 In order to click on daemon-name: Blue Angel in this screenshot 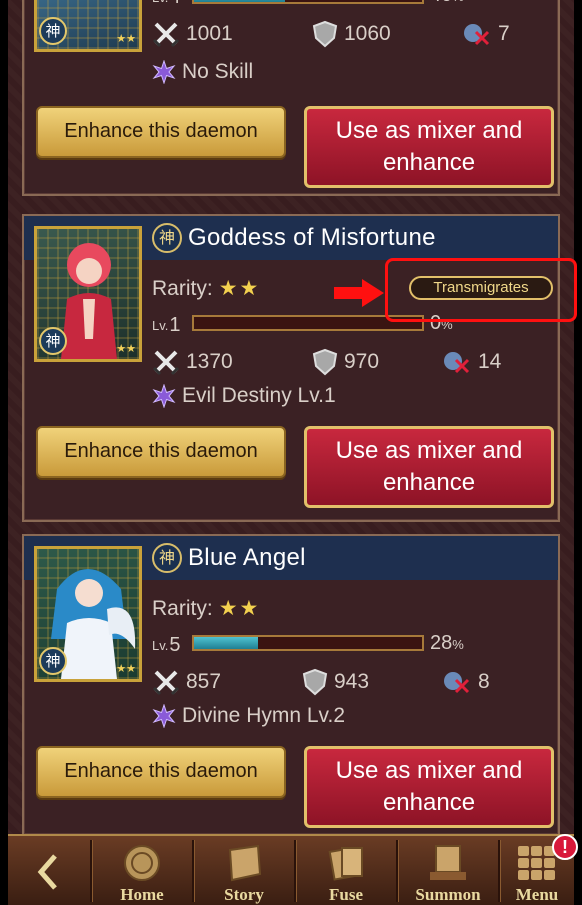, I will do `click(247, 557)`.